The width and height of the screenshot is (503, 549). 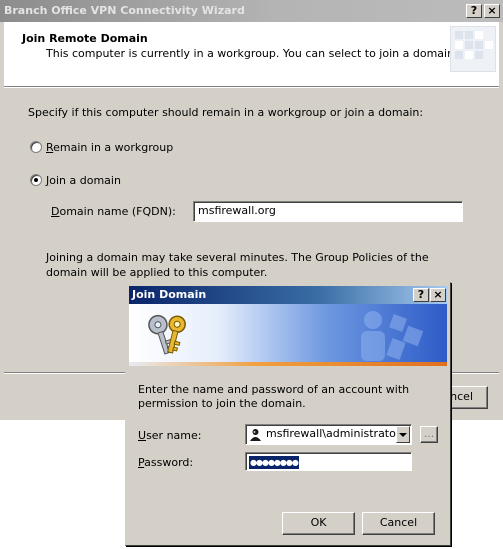 I want to click on wizard-title: Branch Office VPN Connectivity Wizard, so click(x=124, y=10).